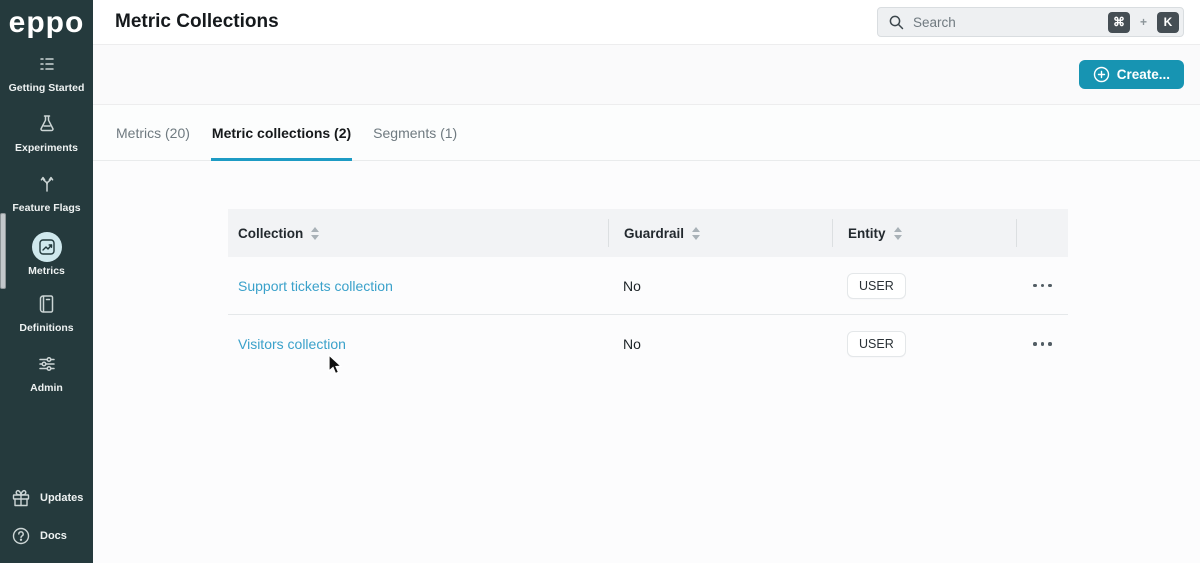 This screenshot has width=1200, height=563. I want to click on eppo-logo: eppo, so click(47, 23).